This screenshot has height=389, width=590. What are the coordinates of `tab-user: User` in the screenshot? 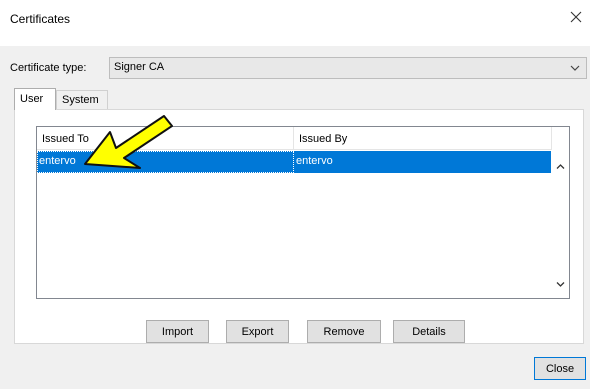 It's located at (35, 99).